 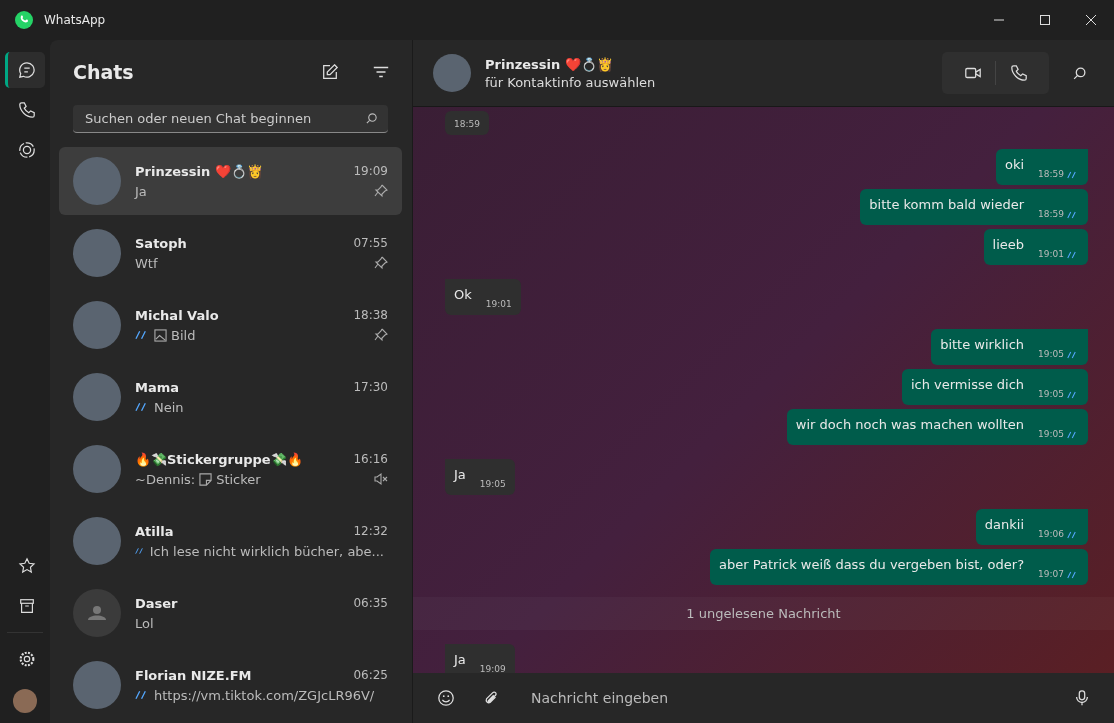 What do you see at coordinates (370, 675) in the screenshot?
I see `chat-time: 06:25` at bounding box center [370, 675].